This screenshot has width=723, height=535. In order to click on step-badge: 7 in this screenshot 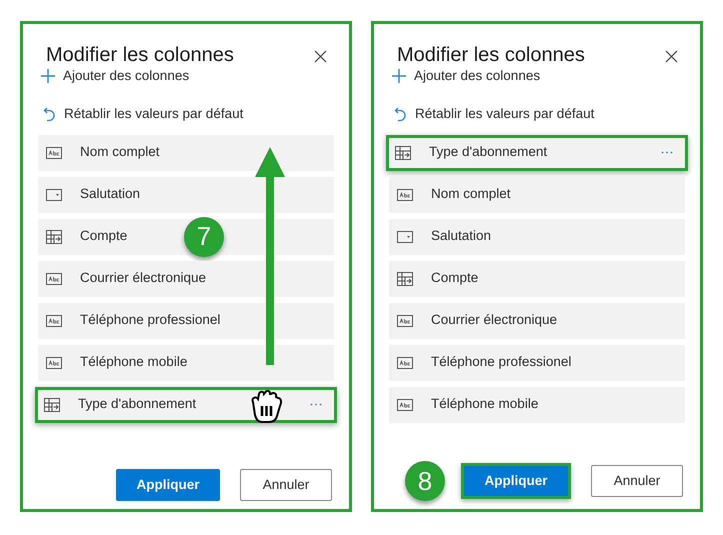, I will do `click(204, 236)`.